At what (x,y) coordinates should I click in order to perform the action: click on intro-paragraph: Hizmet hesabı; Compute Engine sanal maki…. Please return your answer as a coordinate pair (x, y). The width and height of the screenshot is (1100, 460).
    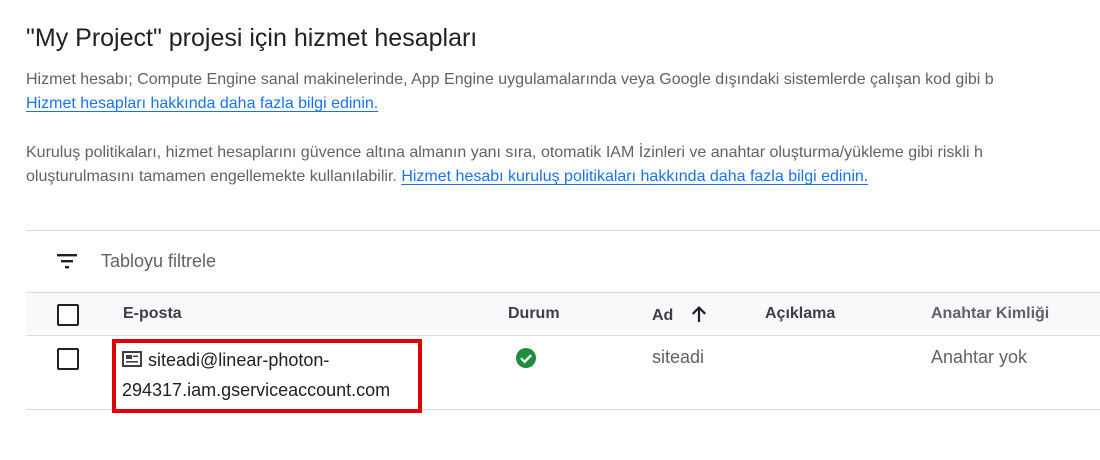
    Looking at the image, I should click on (563, 92).